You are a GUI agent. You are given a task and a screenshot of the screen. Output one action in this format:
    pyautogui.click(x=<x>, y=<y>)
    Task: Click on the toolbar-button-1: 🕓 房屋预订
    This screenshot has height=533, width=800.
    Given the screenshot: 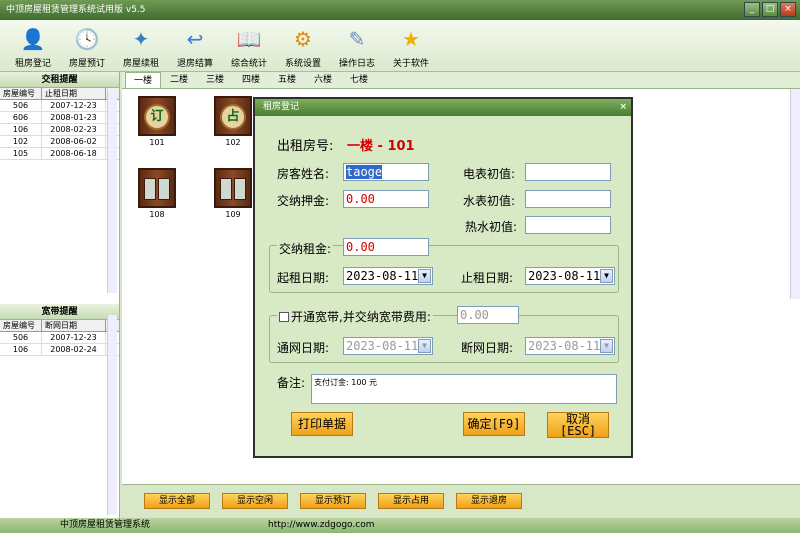 What is the action you would take?
    pyautogui.click(x=87, y=46)
    